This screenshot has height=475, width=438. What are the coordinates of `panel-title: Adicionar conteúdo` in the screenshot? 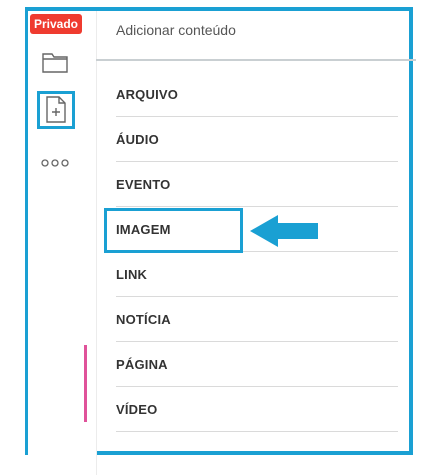 It's located at (176, 30).